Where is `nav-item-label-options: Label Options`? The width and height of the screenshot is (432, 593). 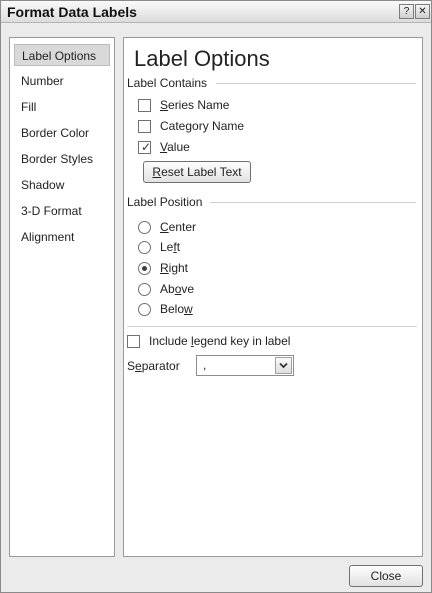
nav-item-label-options: Label Options is located at coordinates (62, 55).